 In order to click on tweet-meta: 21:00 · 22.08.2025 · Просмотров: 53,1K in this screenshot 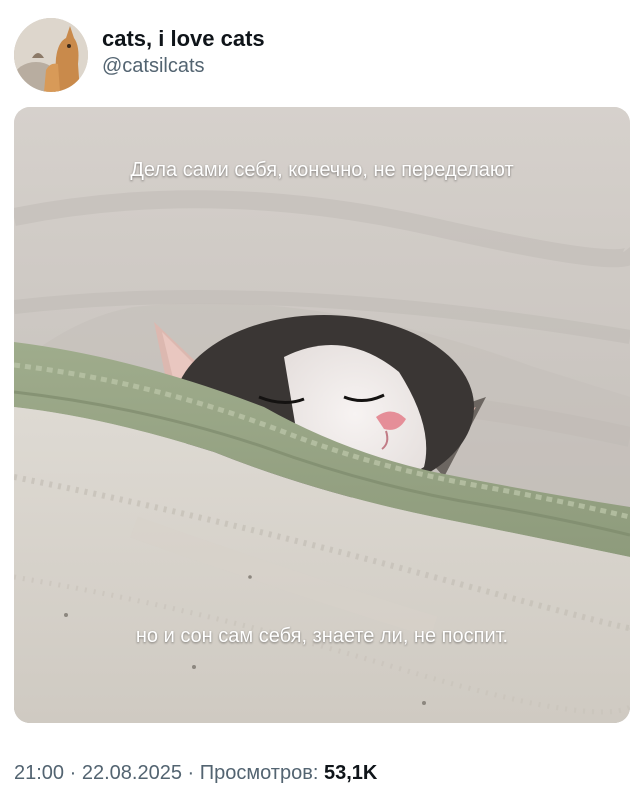, I will do `click(195, 773)`.